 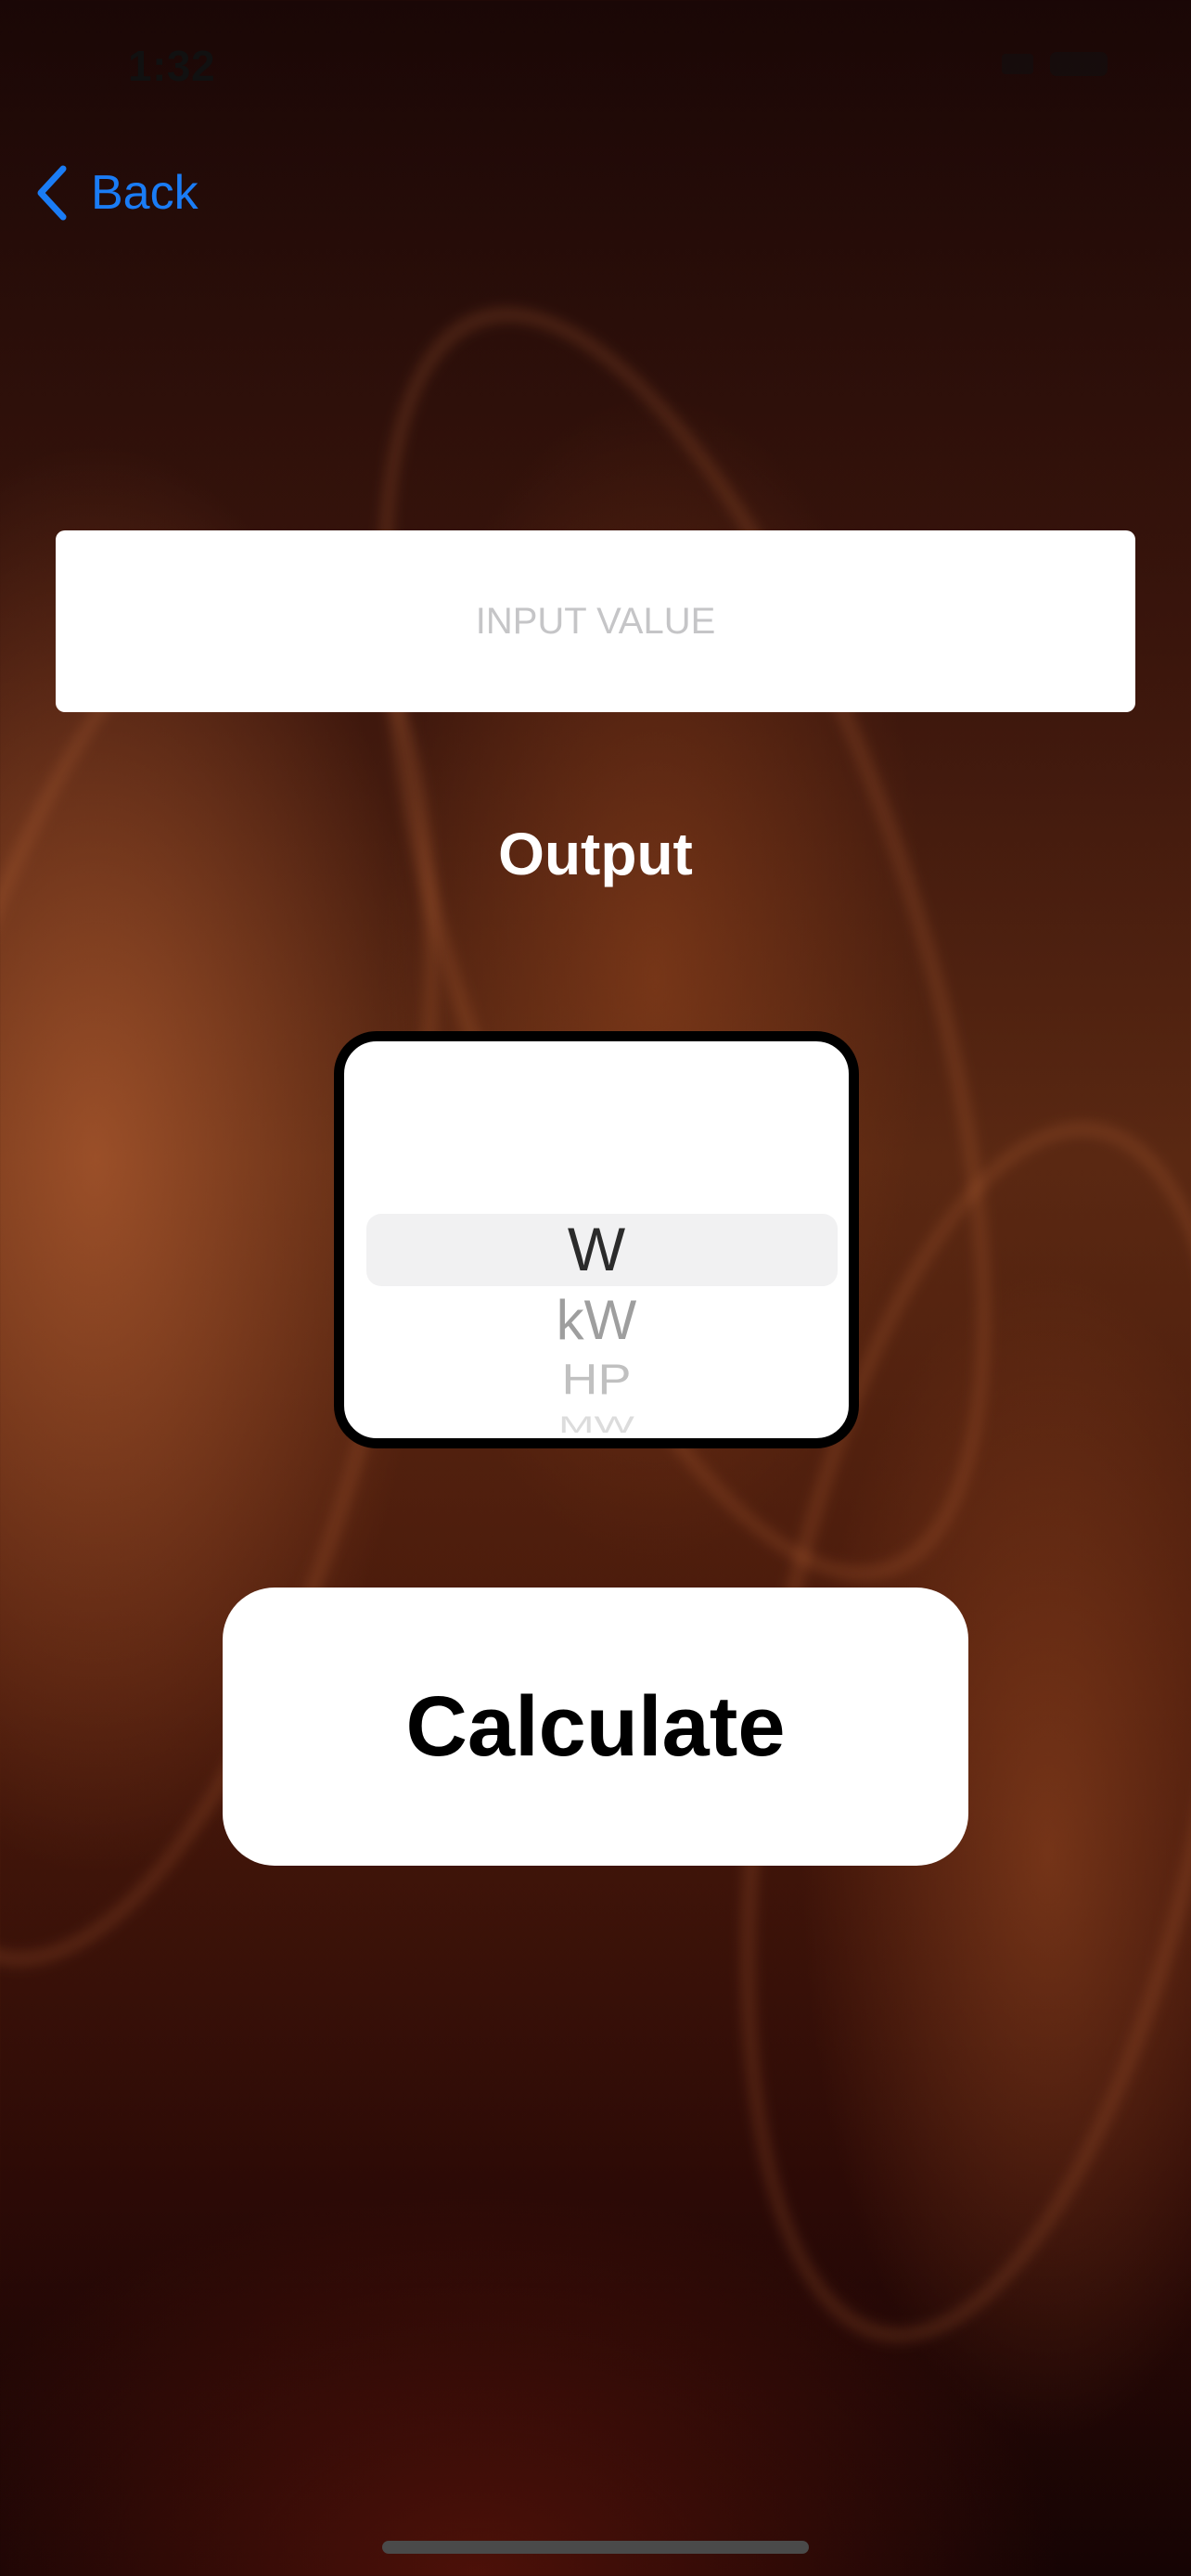 I want to click on status-time: 1:32, so click(x=172, y=66).